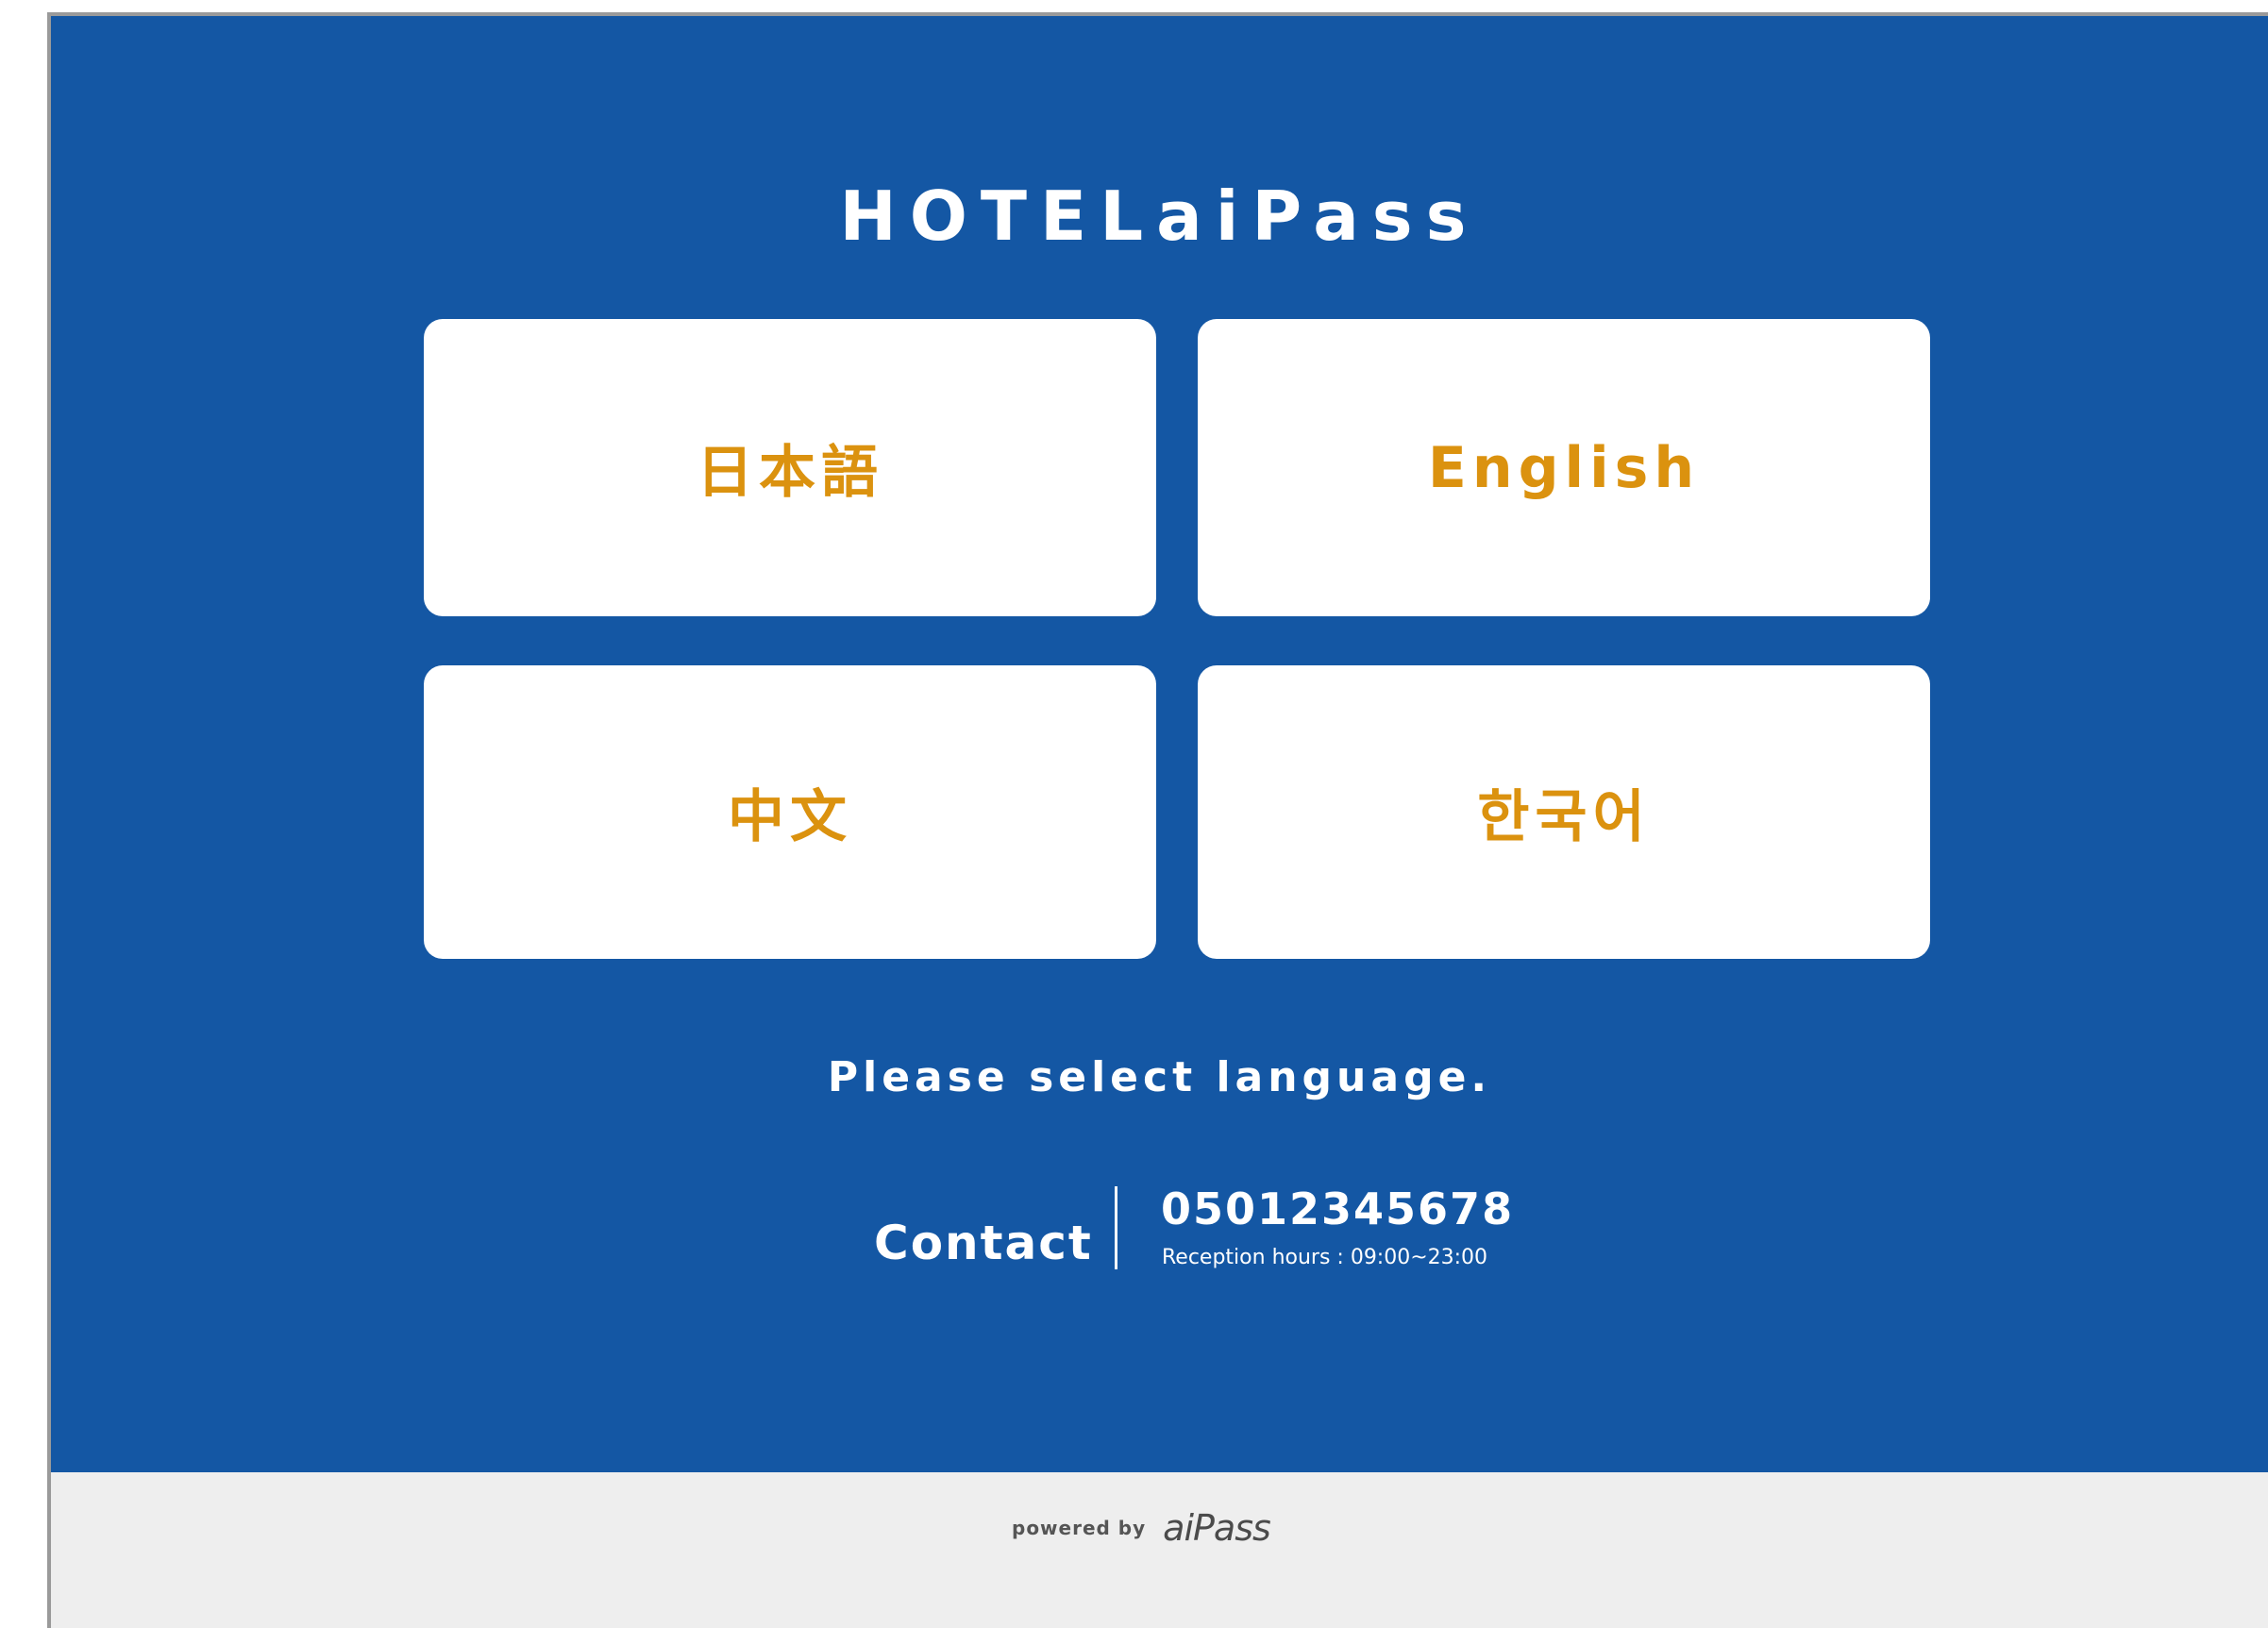 This screenshot has width=2268, height=1628. Describe the element at coordinates (1217, 1528) in the screenshot. I see `aipass-logo: aiPass` at that location.